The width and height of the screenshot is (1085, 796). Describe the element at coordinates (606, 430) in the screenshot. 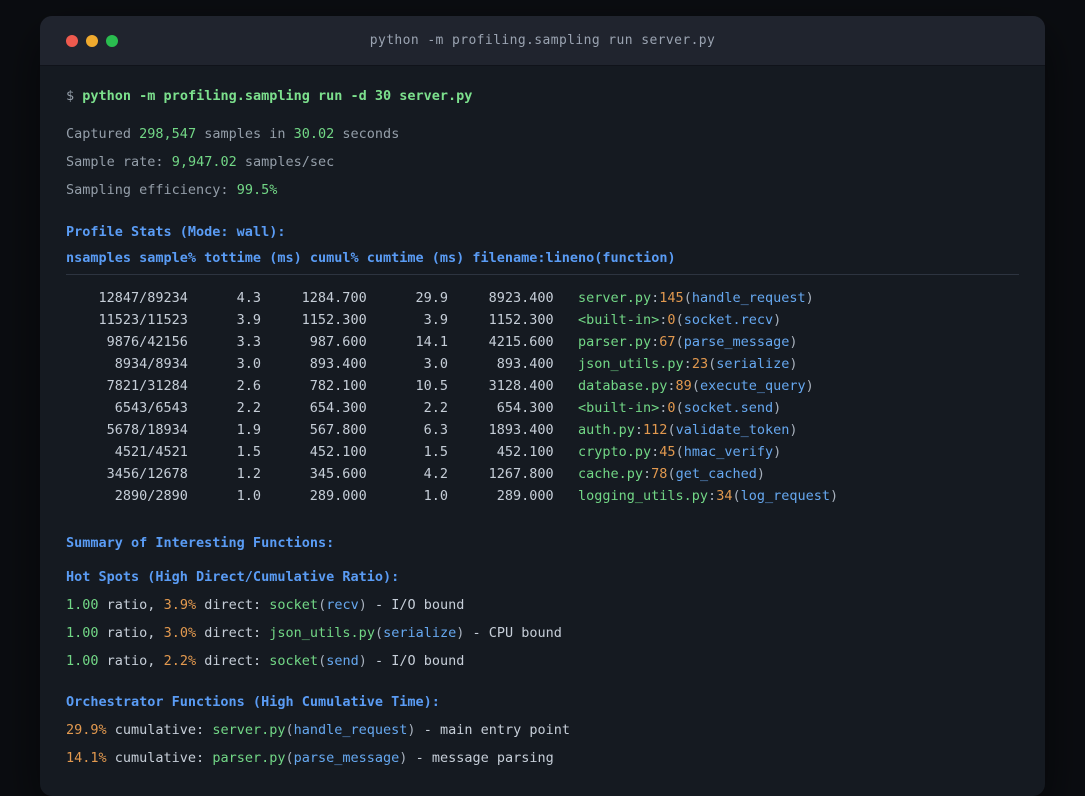

I see `location-filename: auth.py` at that location.